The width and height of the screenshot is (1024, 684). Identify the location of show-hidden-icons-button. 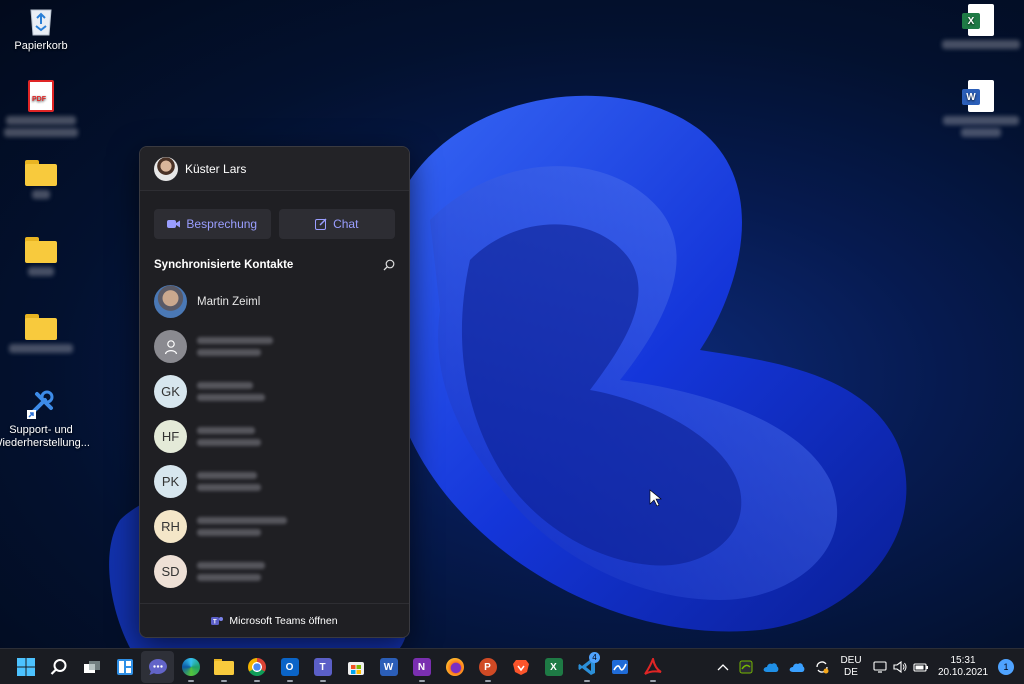
(723, 666).